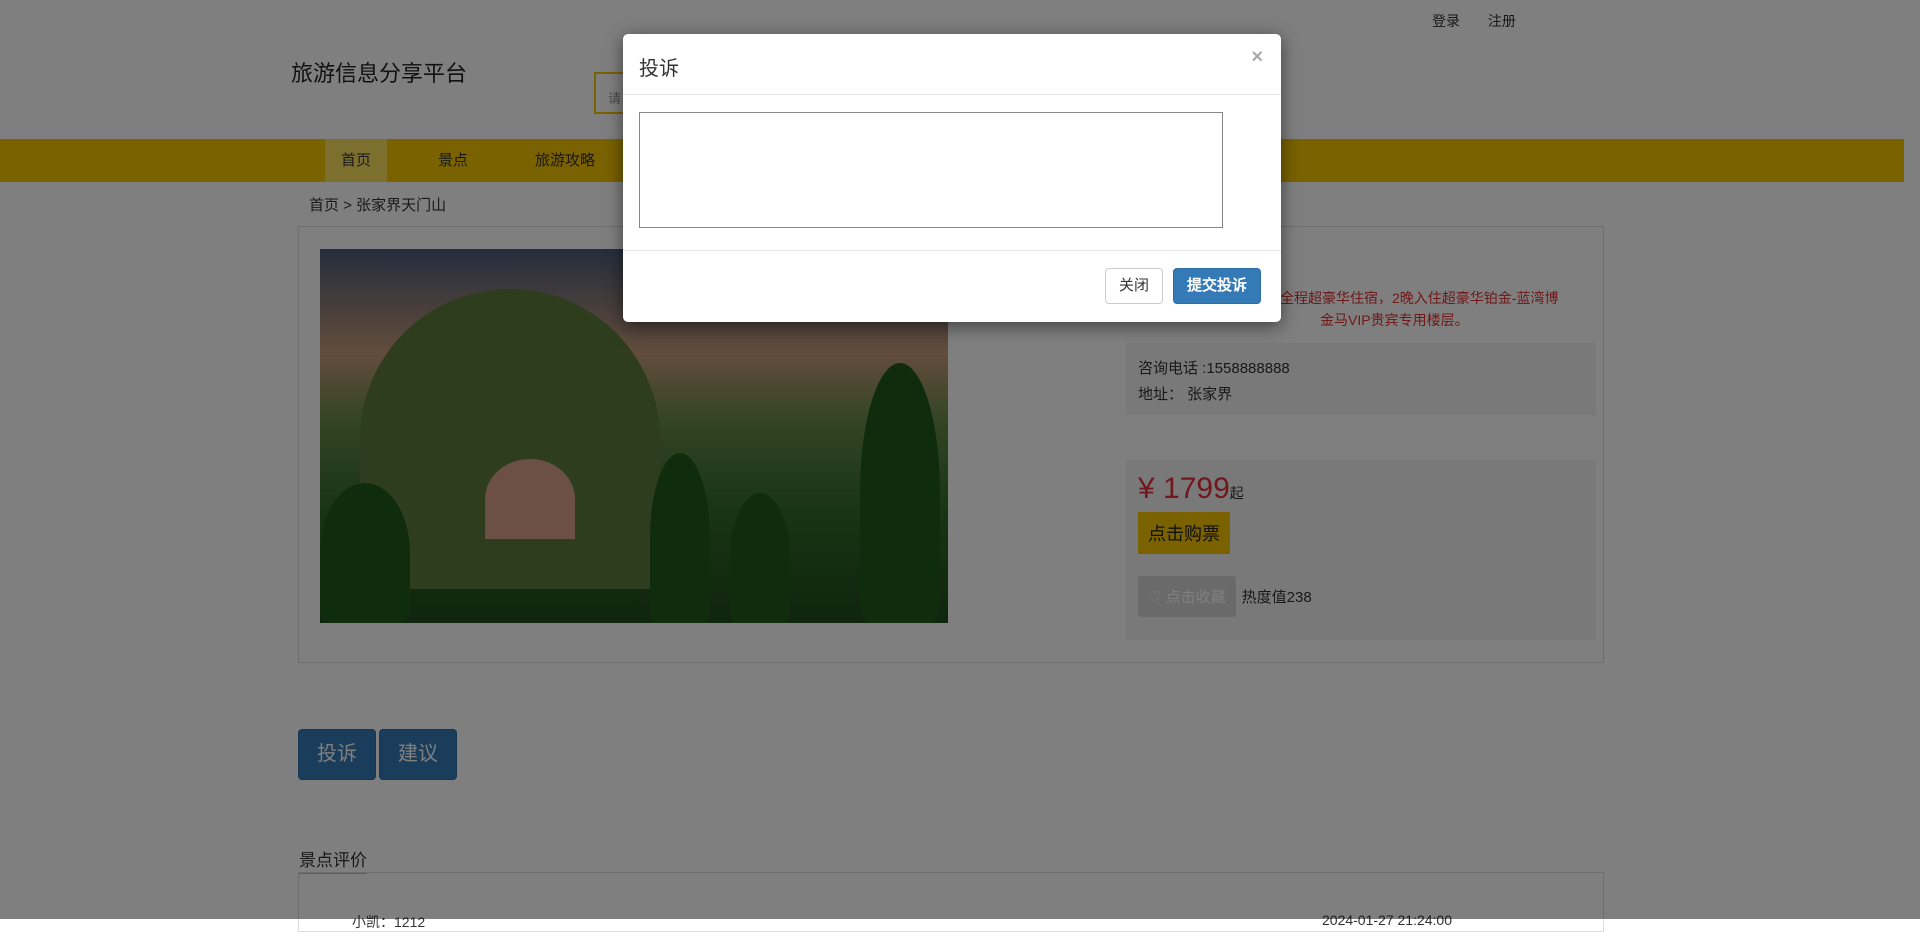 The image size is (1920, 932). I want to click on modal-body, so click(952, 173).